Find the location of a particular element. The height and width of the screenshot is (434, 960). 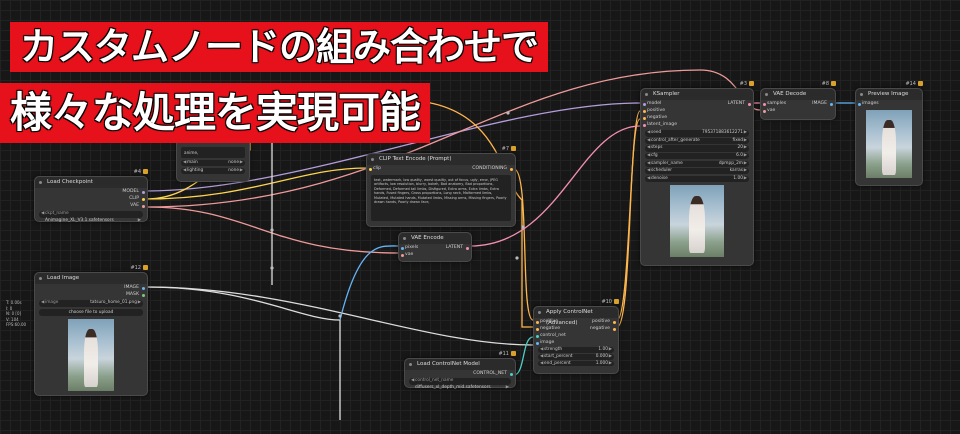

partial-text: anime, is located at coordinates (213, 152).